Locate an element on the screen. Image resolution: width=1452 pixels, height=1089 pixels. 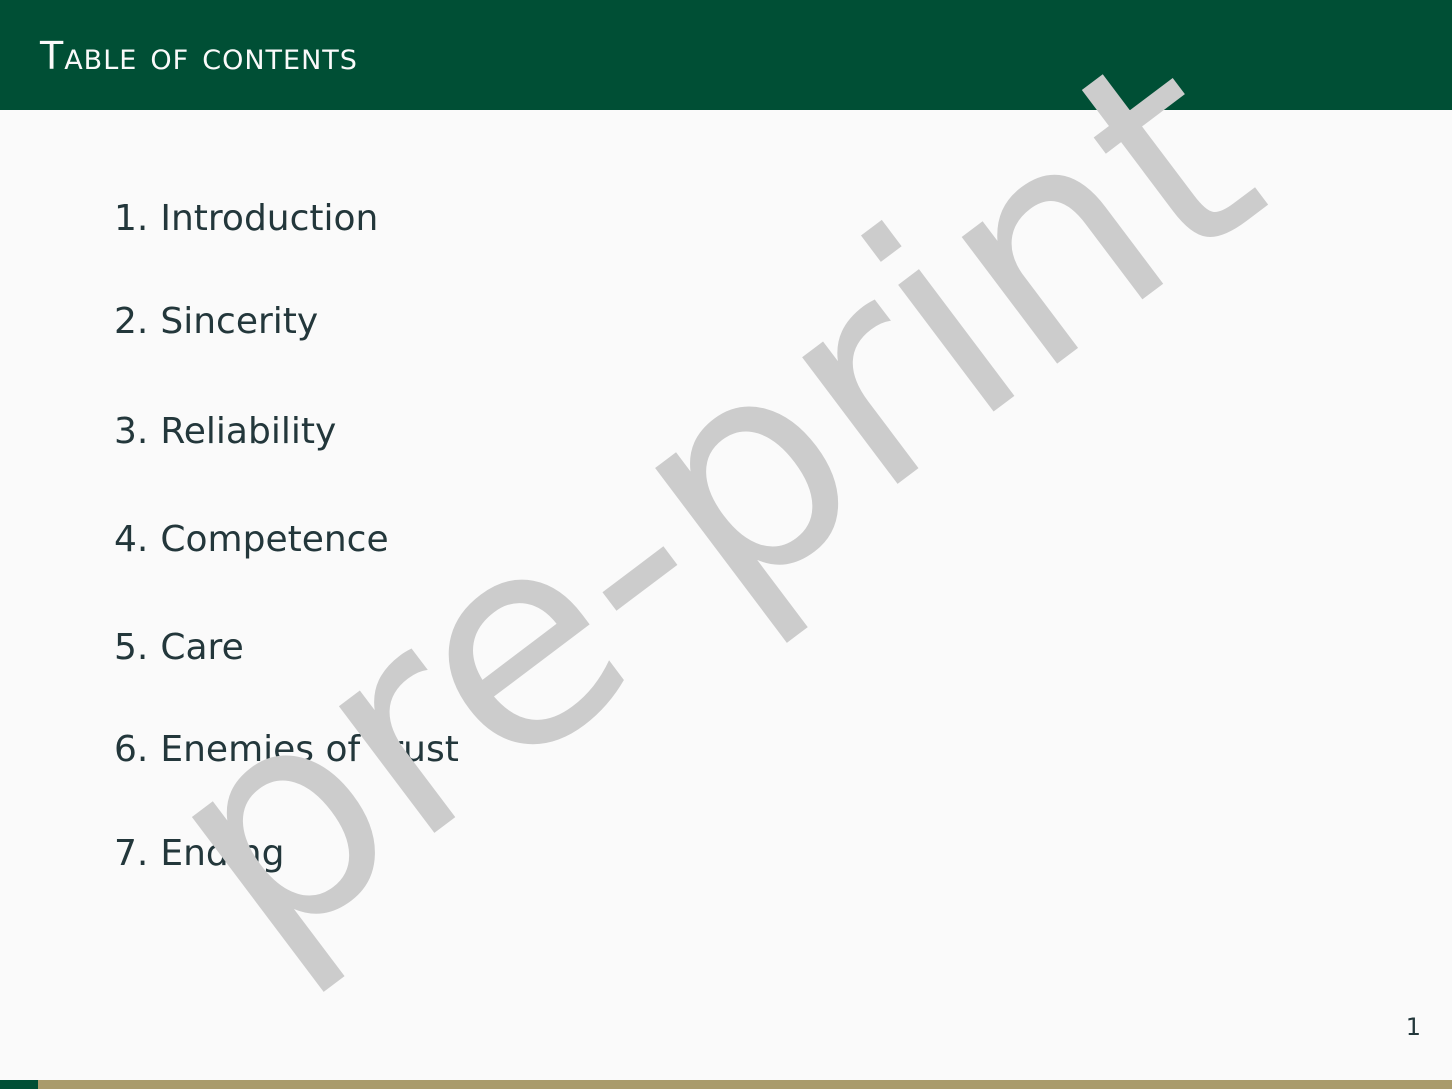
toc-item-care: 5. Care is located at coordinates (179, 648).